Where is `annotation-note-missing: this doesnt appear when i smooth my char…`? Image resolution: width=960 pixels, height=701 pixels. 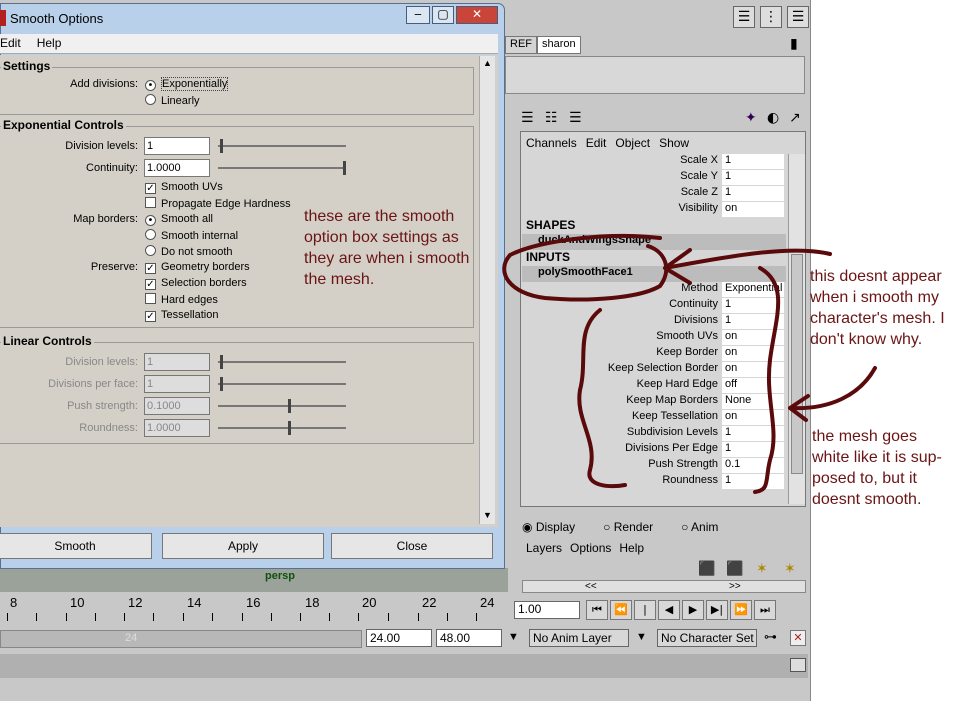
annotation-note-missing: this doesnt appear when i smooth my char… is located at coordinates (877, 308).